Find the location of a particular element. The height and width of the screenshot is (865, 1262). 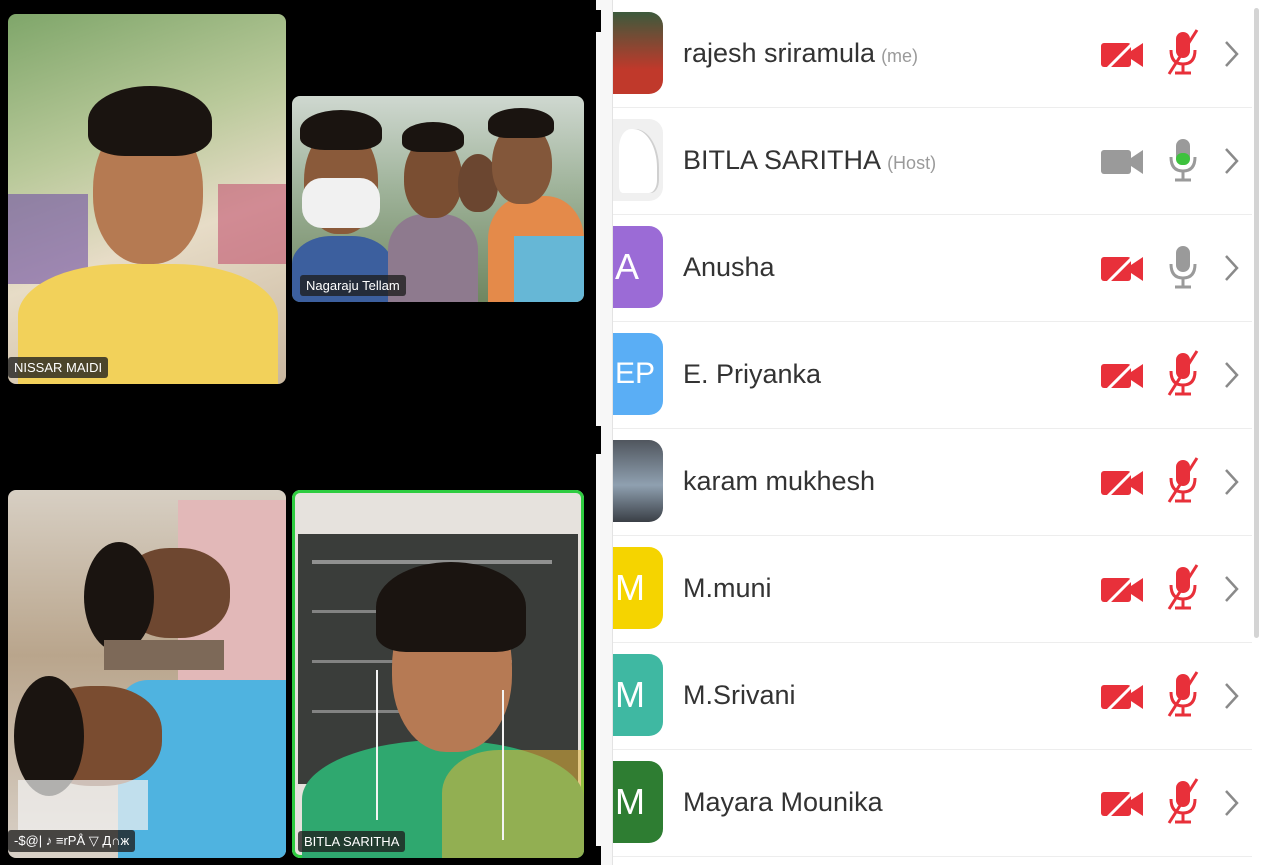

scrollbar is located at coordinates (1257, 432).